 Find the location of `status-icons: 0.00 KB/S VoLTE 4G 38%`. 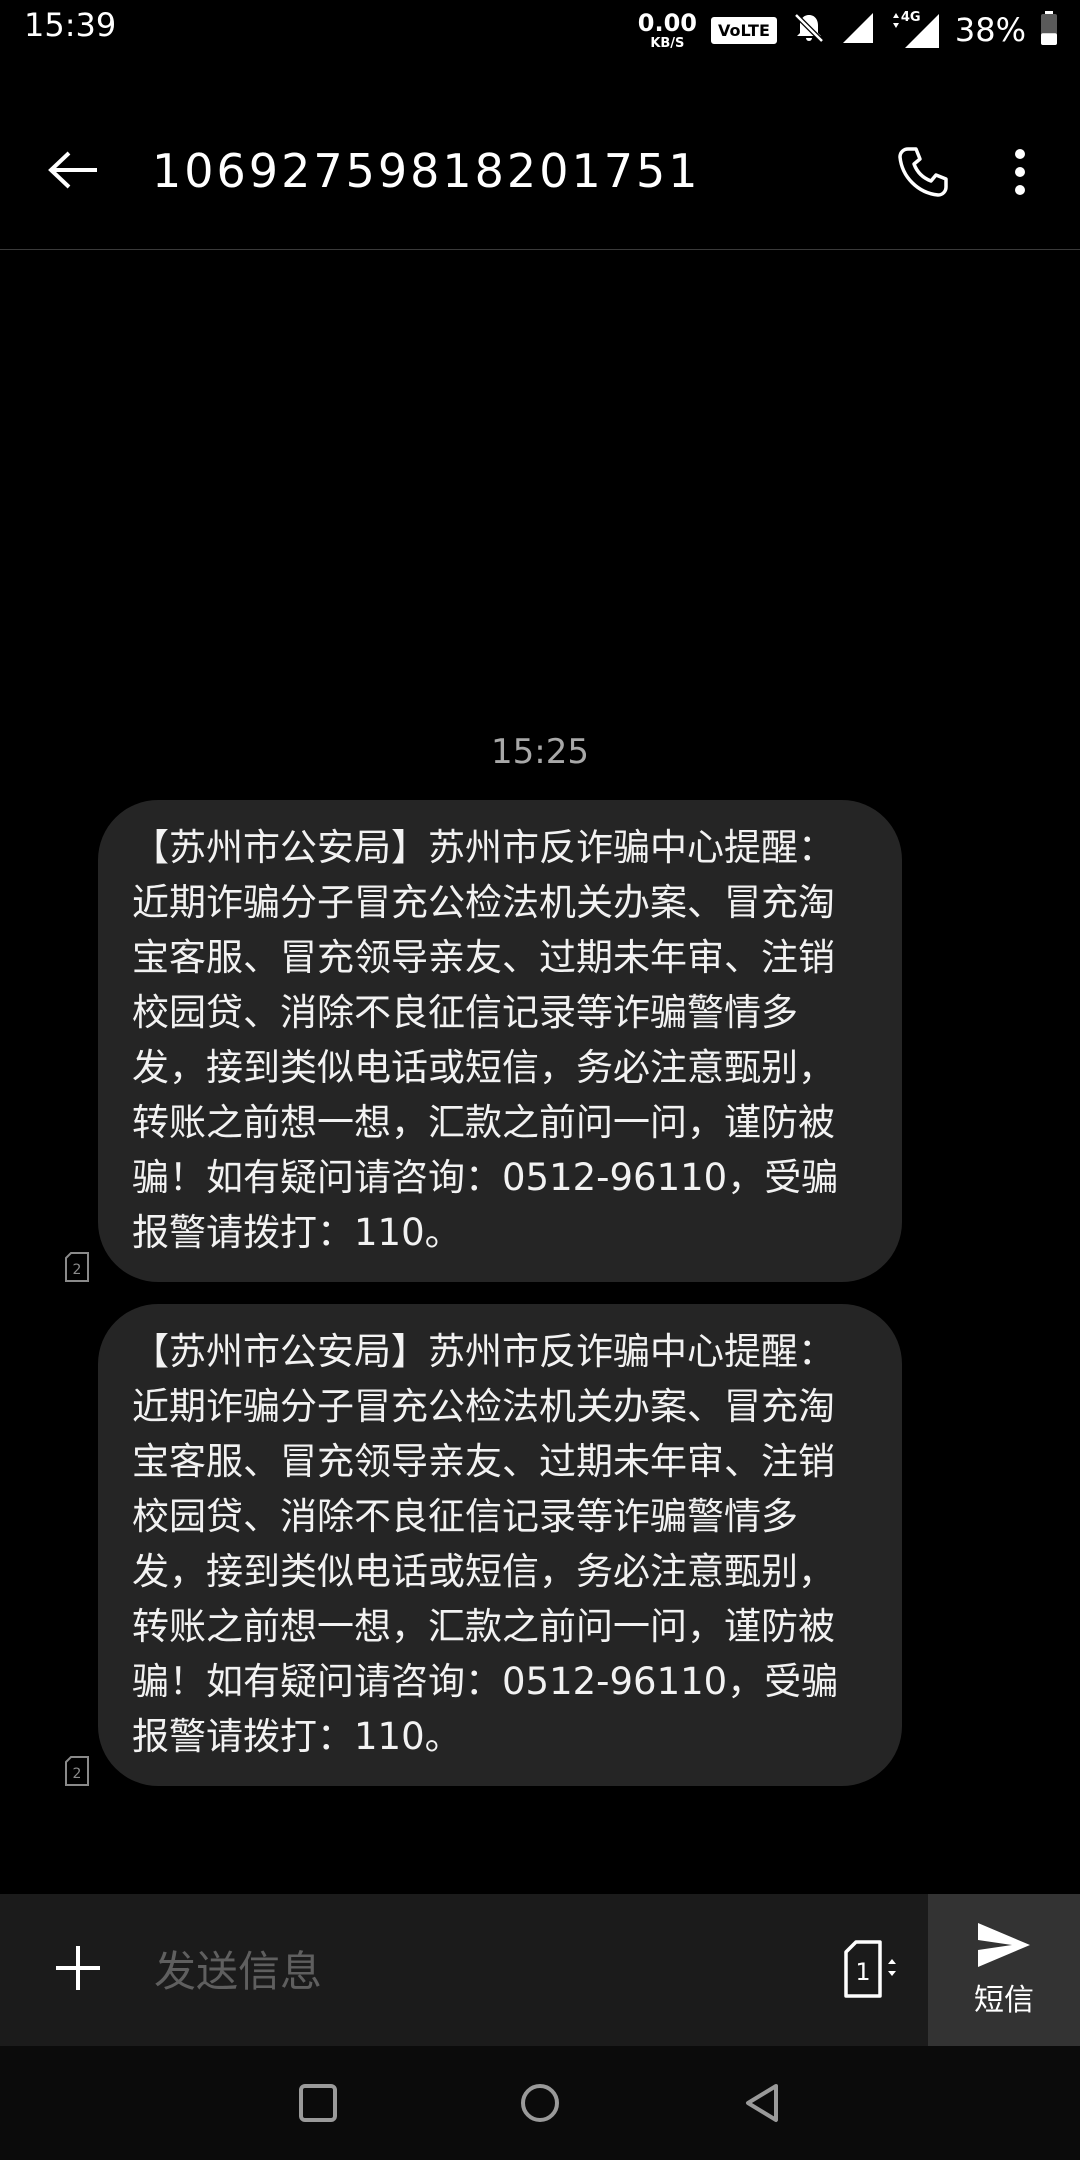

status-icons: 0.00 KB/S VoLTE 4G 38% is located at coordinates (848, 30).